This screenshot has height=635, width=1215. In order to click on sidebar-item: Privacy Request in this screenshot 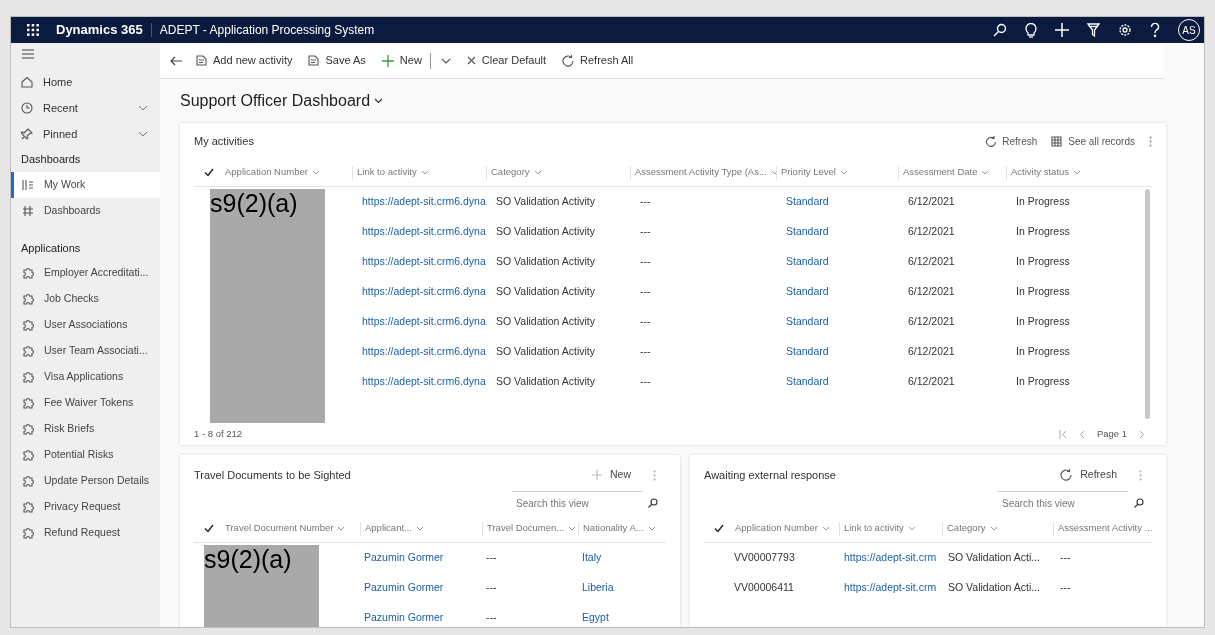, I will do `click(85, 507)`.